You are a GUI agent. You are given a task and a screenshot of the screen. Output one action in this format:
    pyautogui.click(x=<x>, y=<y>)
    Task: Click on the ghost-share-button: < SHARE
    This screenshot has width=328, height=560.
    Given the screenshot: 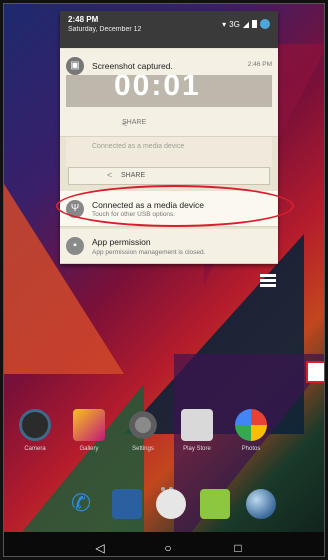 What is the action you would take?
    pyautogui.click(x=169, y=176)
    